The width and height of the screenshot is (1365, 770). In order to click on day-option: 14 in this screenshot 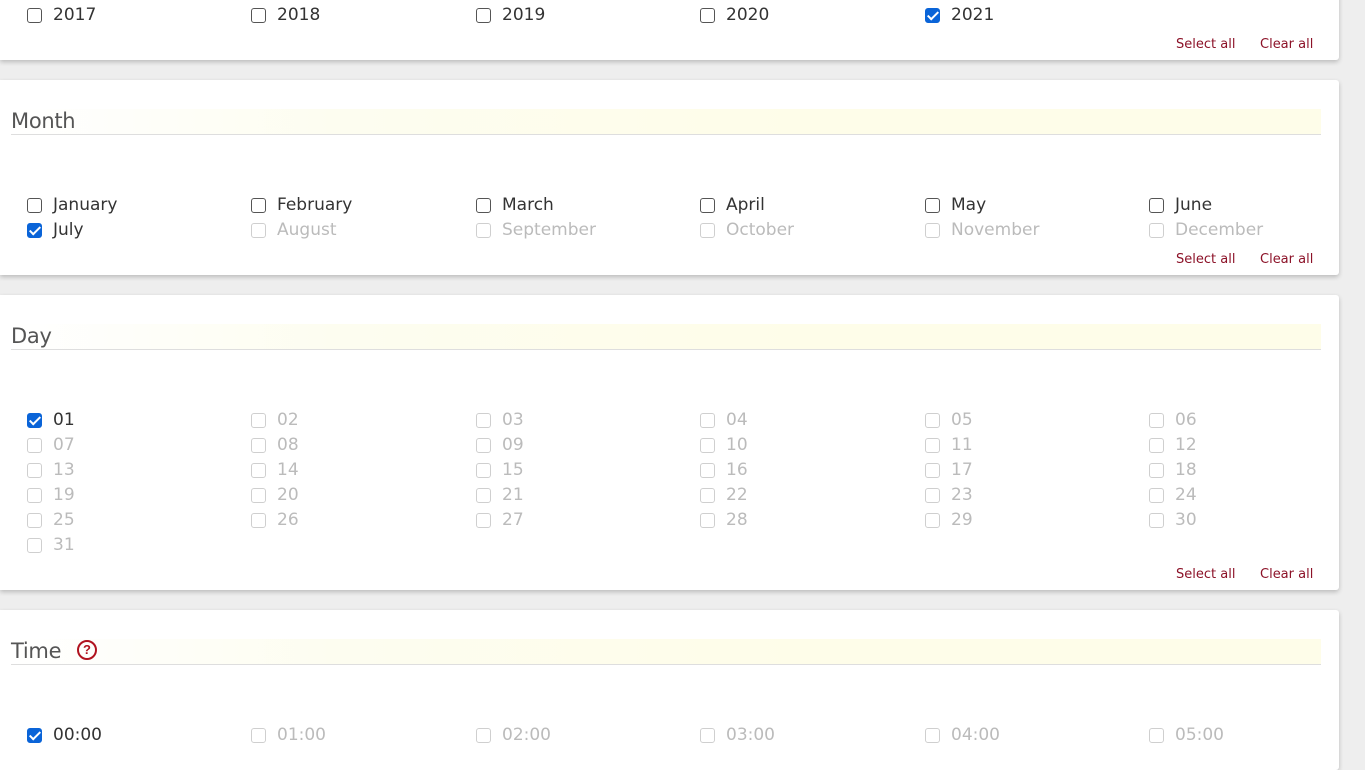, I will do `click(275, 470)`.